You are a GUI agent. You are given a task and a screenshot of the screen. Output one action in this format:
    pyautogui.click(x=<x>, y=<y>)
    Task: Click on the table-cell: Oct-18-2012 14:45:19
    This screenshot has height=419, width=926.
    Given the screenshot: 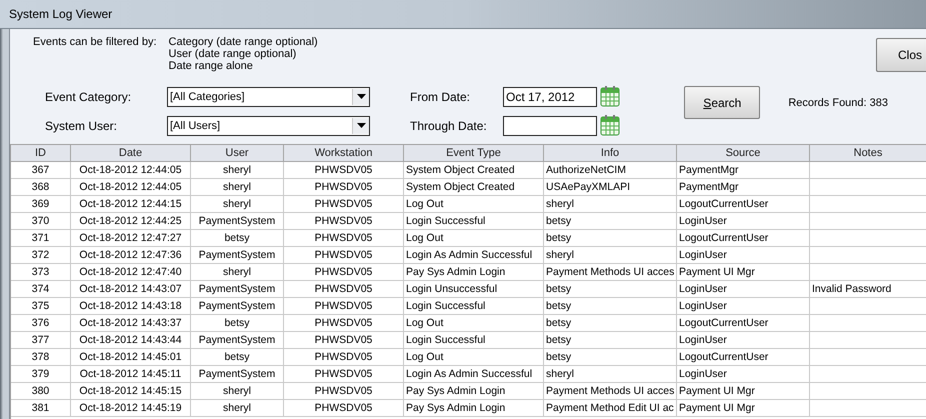 What is the action you would take?
    pyautogui.click(x=130, y=408)
    